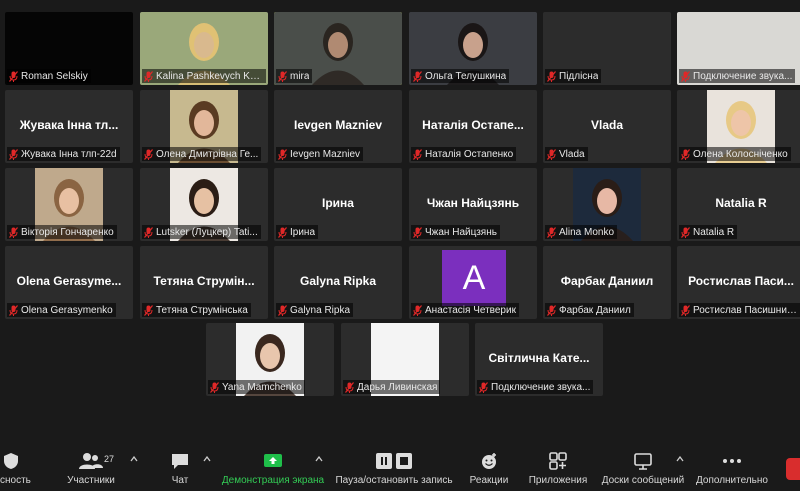 The height and width of the screenshot is (491, 800). Describe the element at coordinates (319, 459) in the screenshot. I see `share-caret-icon` at that location.